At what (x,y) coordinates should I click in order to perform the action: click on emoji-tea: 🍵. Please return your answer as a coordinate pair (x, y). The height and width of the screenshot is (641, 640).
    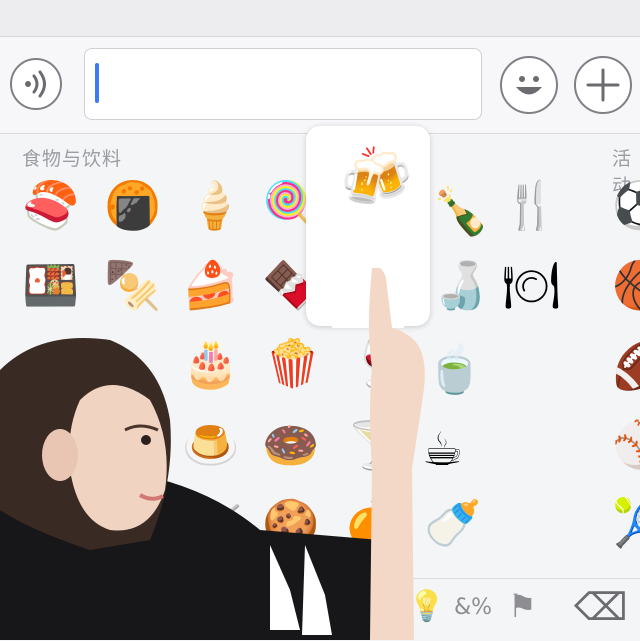
    Looking at the image, I should click on (454, 369).